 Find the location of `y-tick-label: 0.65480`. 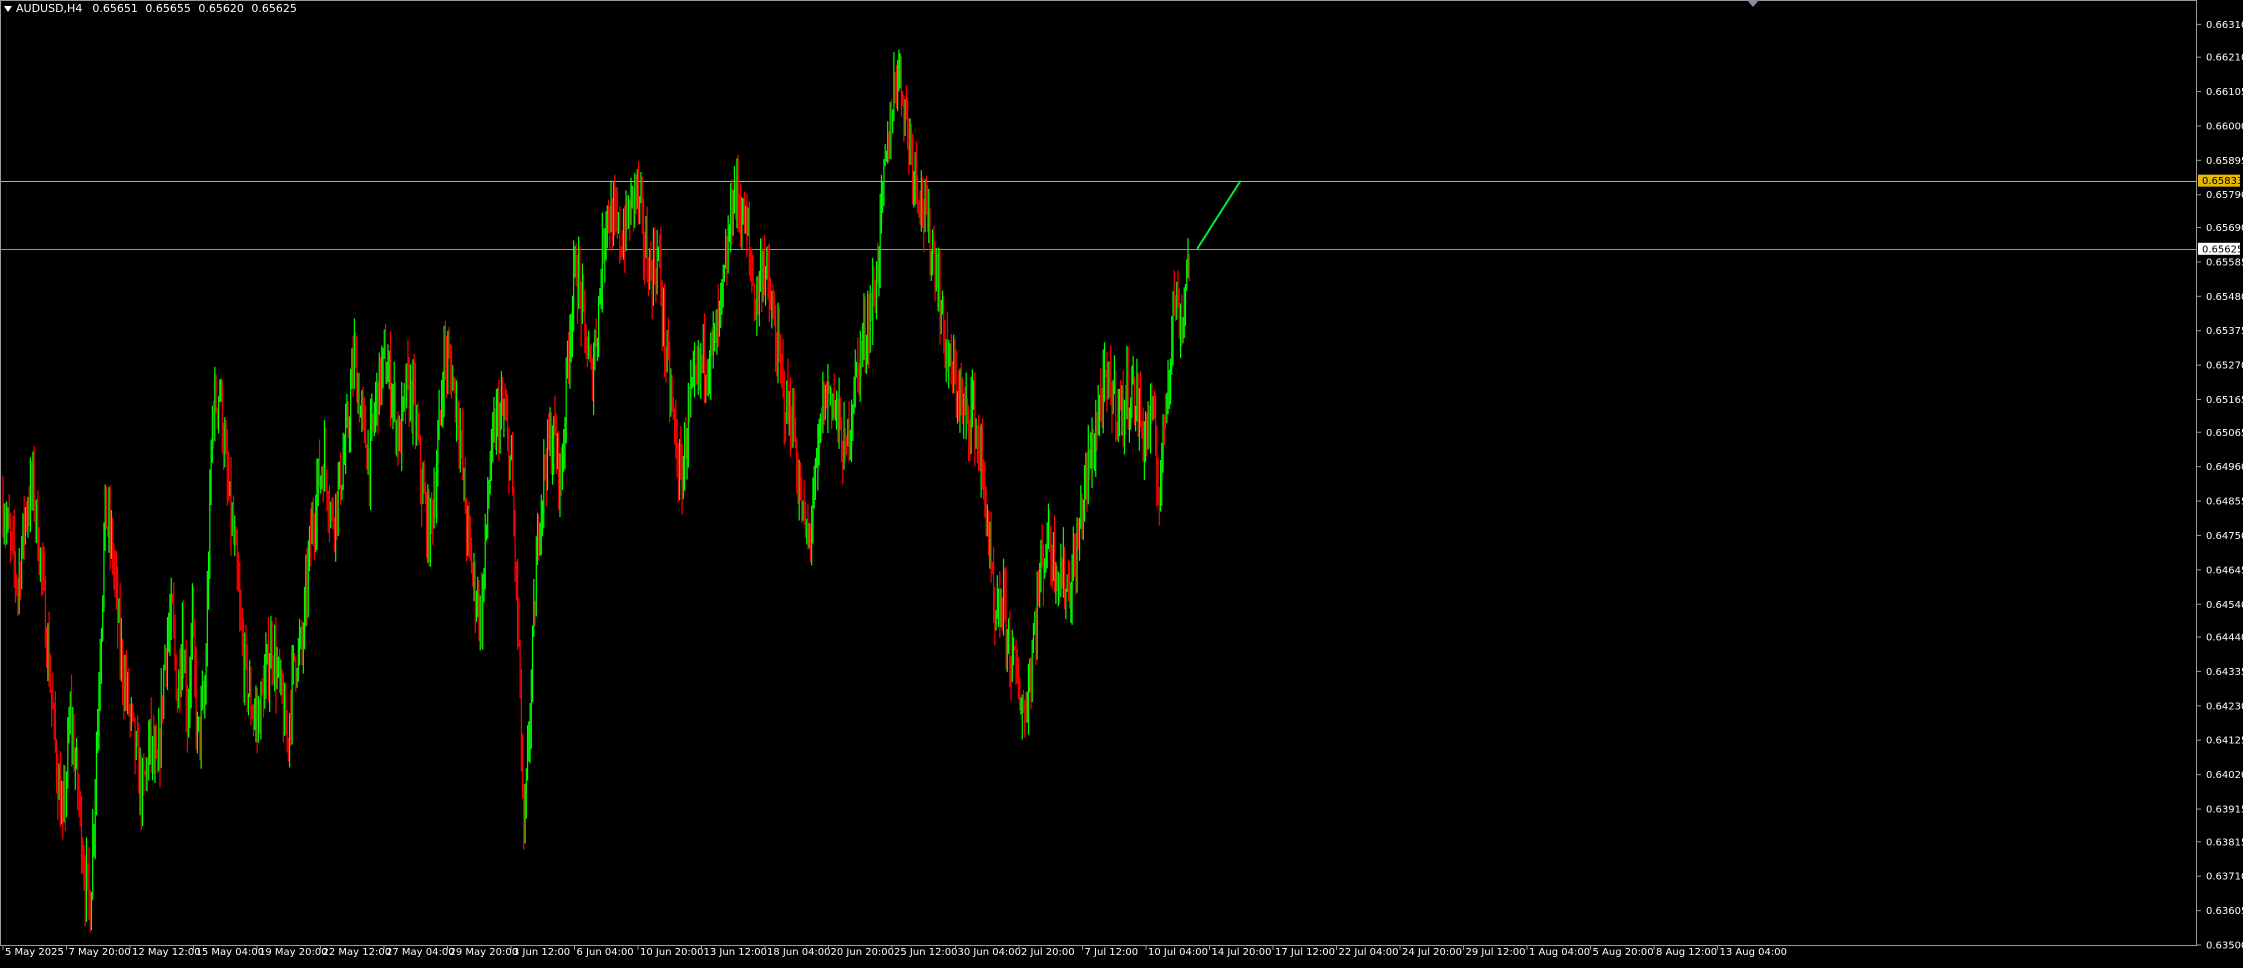

y-tick-label: 0.65480 is located at coordinates (2224, 297).